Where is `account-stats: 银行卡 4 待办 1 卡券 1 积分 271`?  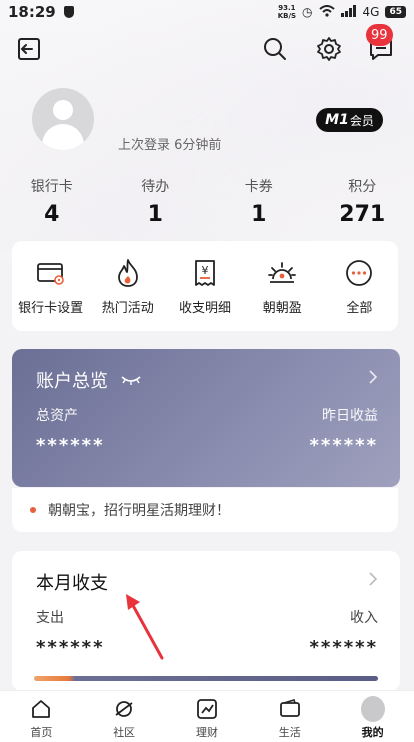 account-stats: 银行卡 4 待办 1 卡券 1 积分 271 is located at coordinates (207, 201).